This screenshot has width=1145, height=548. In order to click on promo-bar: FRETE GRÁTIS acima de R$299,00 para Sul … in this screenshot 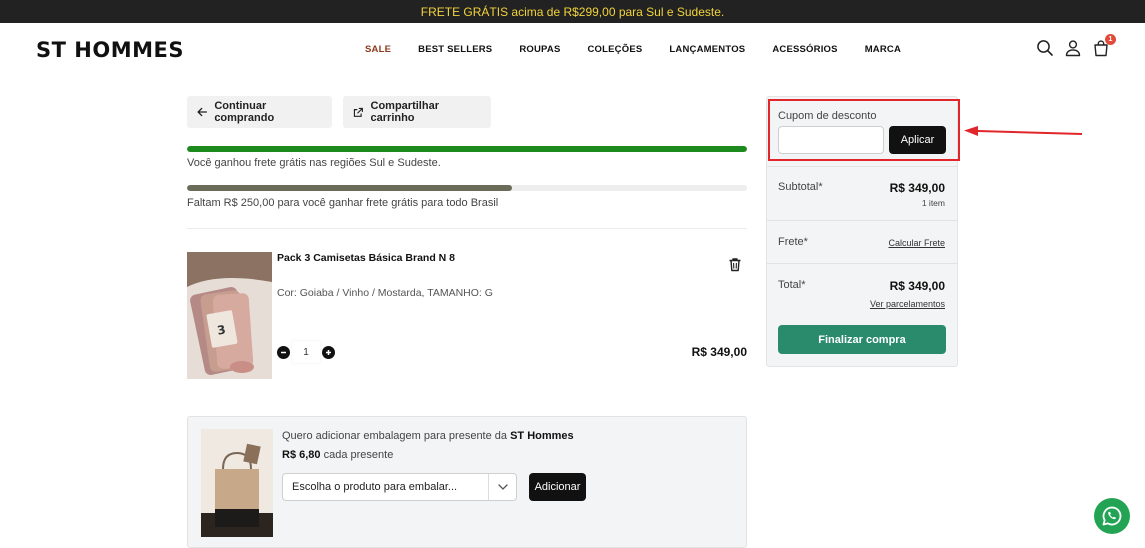, I will do `click(572, 11)`.